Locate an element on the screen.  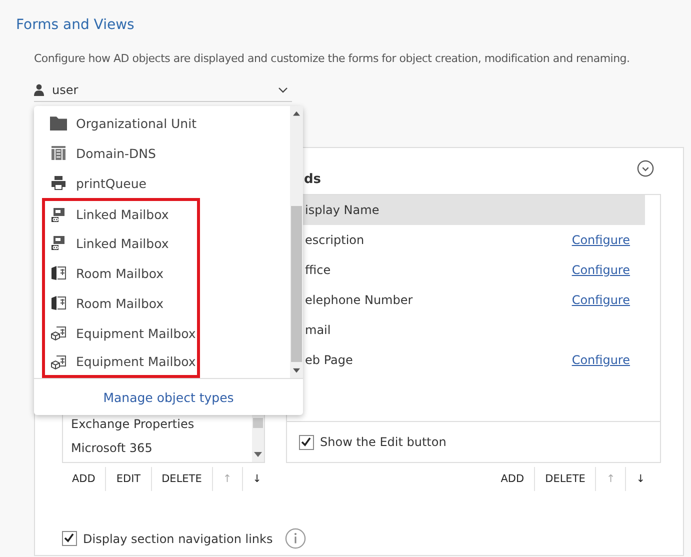
dropdown-item: Organizational Unit is located at coordinates (162, 123).